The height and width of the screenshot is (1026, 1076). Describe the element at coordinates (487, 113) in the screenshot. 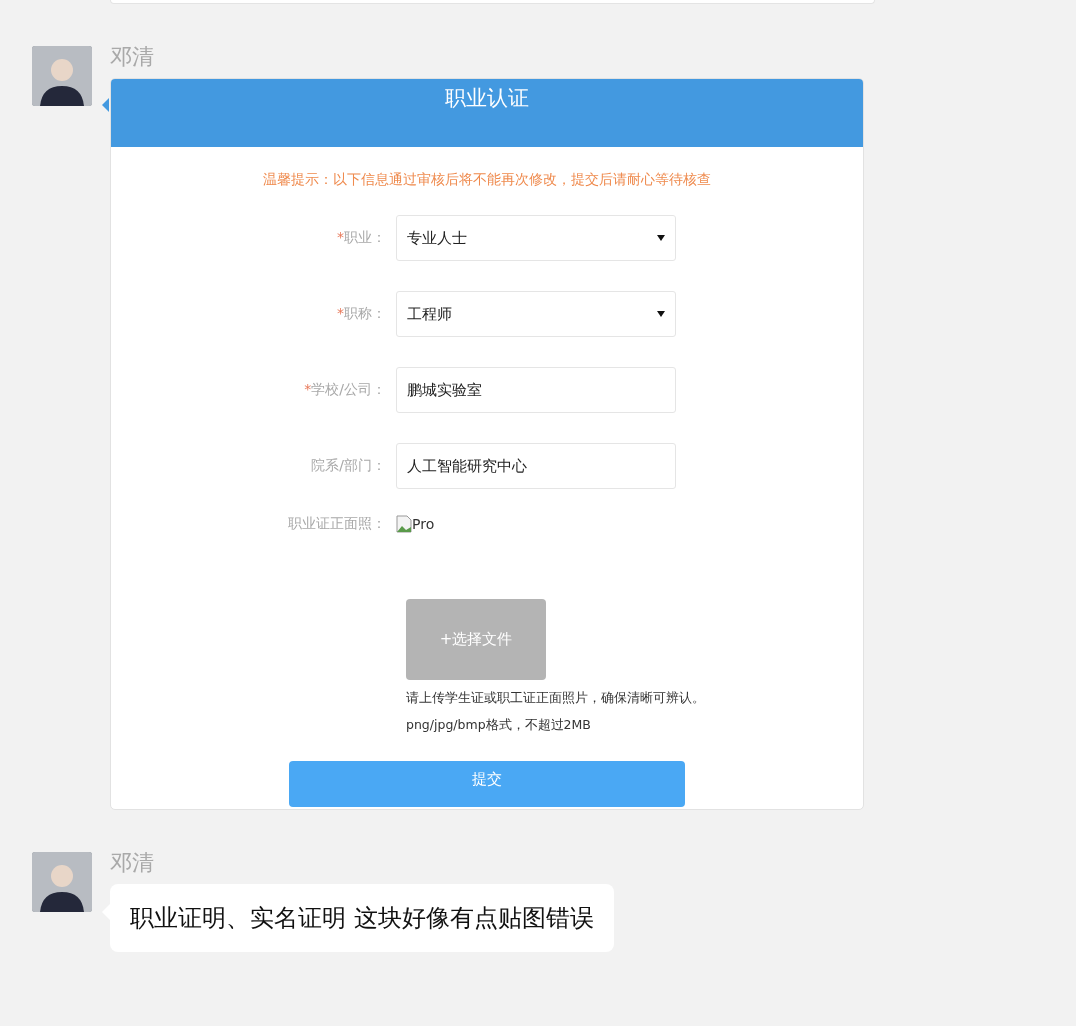

I see `card-title: 职业认证` at that location.